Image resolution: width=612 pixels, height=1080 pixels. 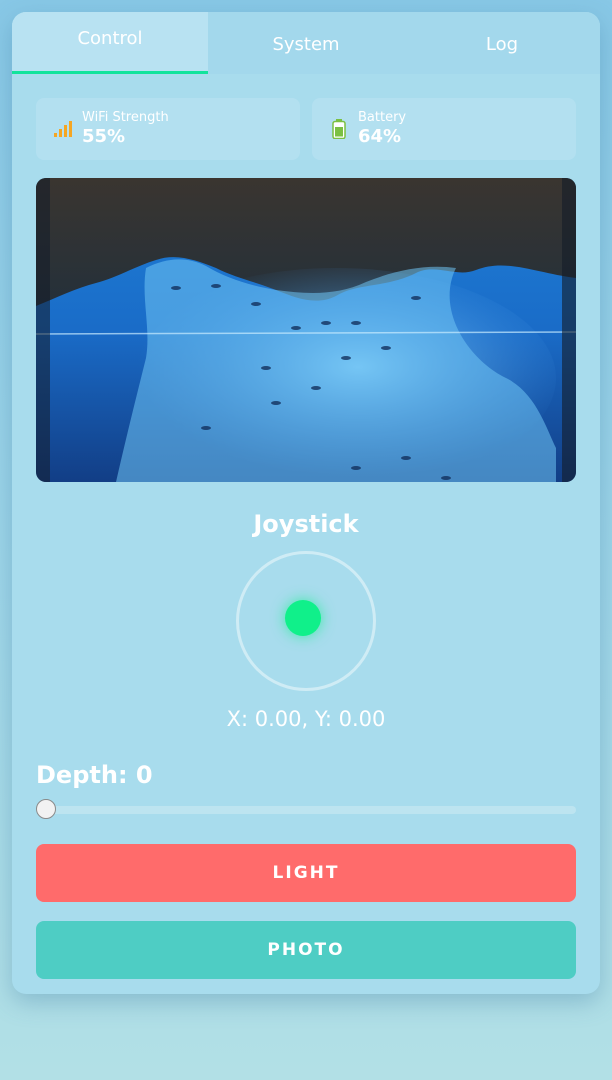 I want to click on joystick-coordinates: X: 0.00, Y: 0.00, so click(x=306, y=719).